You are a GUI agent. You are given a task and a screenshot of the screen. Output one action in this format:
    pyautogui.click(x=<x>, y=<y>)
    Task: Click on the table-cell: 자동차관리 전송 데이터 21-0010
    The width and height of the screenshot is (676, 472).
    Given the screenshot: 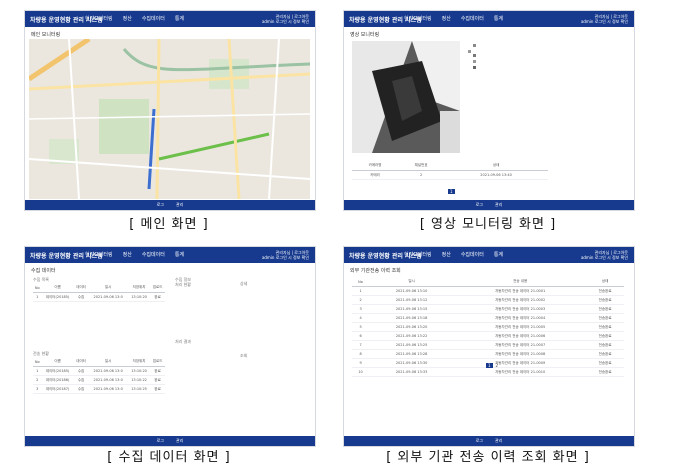 What is the action you would take?
    pyautogui.click(x=520, y=372)
    